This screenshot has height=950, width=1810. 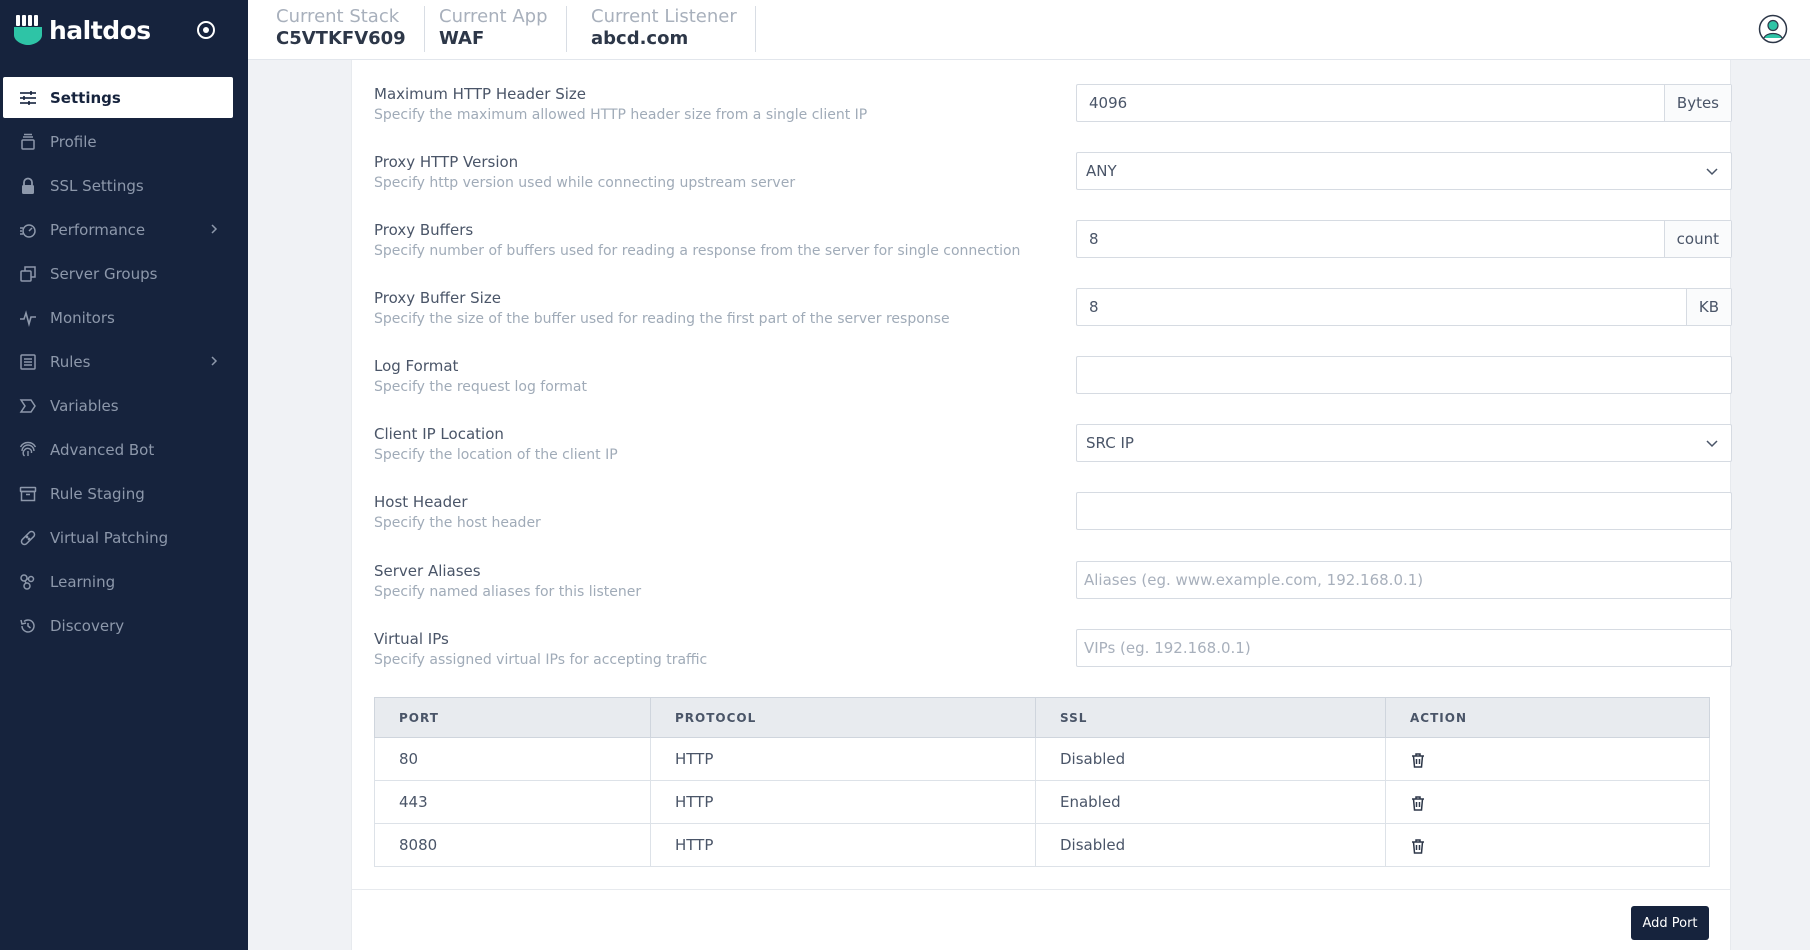 I want to click on current-stack-value: C5VTKFV609, so click(x=341, y=38).